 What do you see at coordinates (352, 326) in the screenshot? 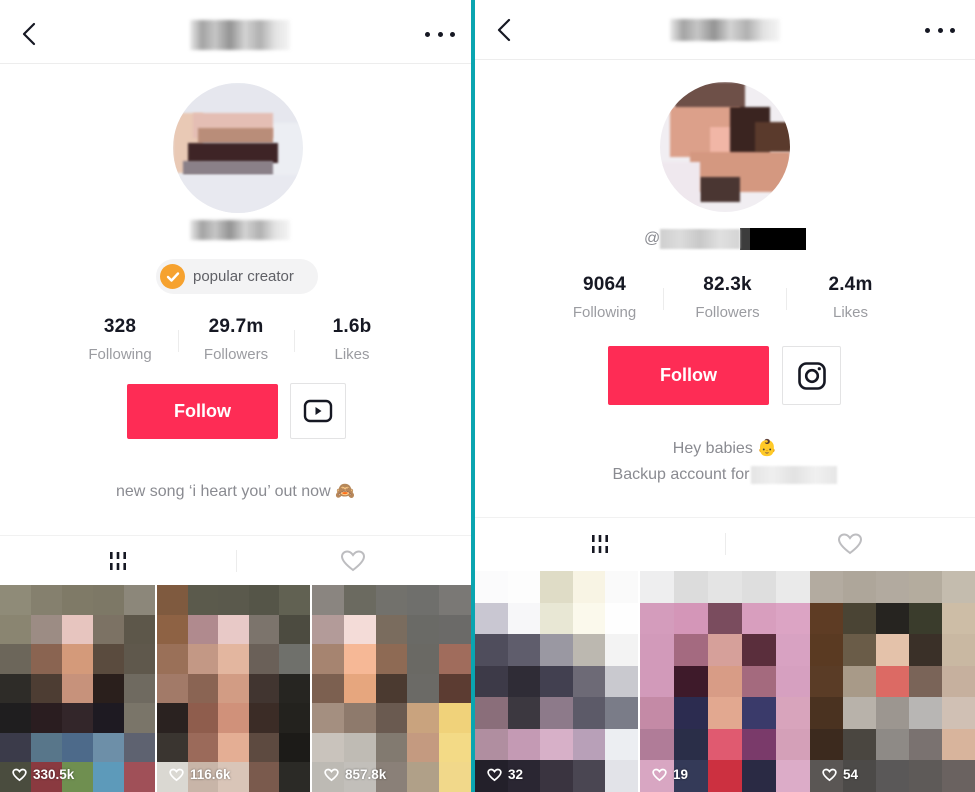
I see `likes-count: 1.6b` at bounding box center [352, 326].